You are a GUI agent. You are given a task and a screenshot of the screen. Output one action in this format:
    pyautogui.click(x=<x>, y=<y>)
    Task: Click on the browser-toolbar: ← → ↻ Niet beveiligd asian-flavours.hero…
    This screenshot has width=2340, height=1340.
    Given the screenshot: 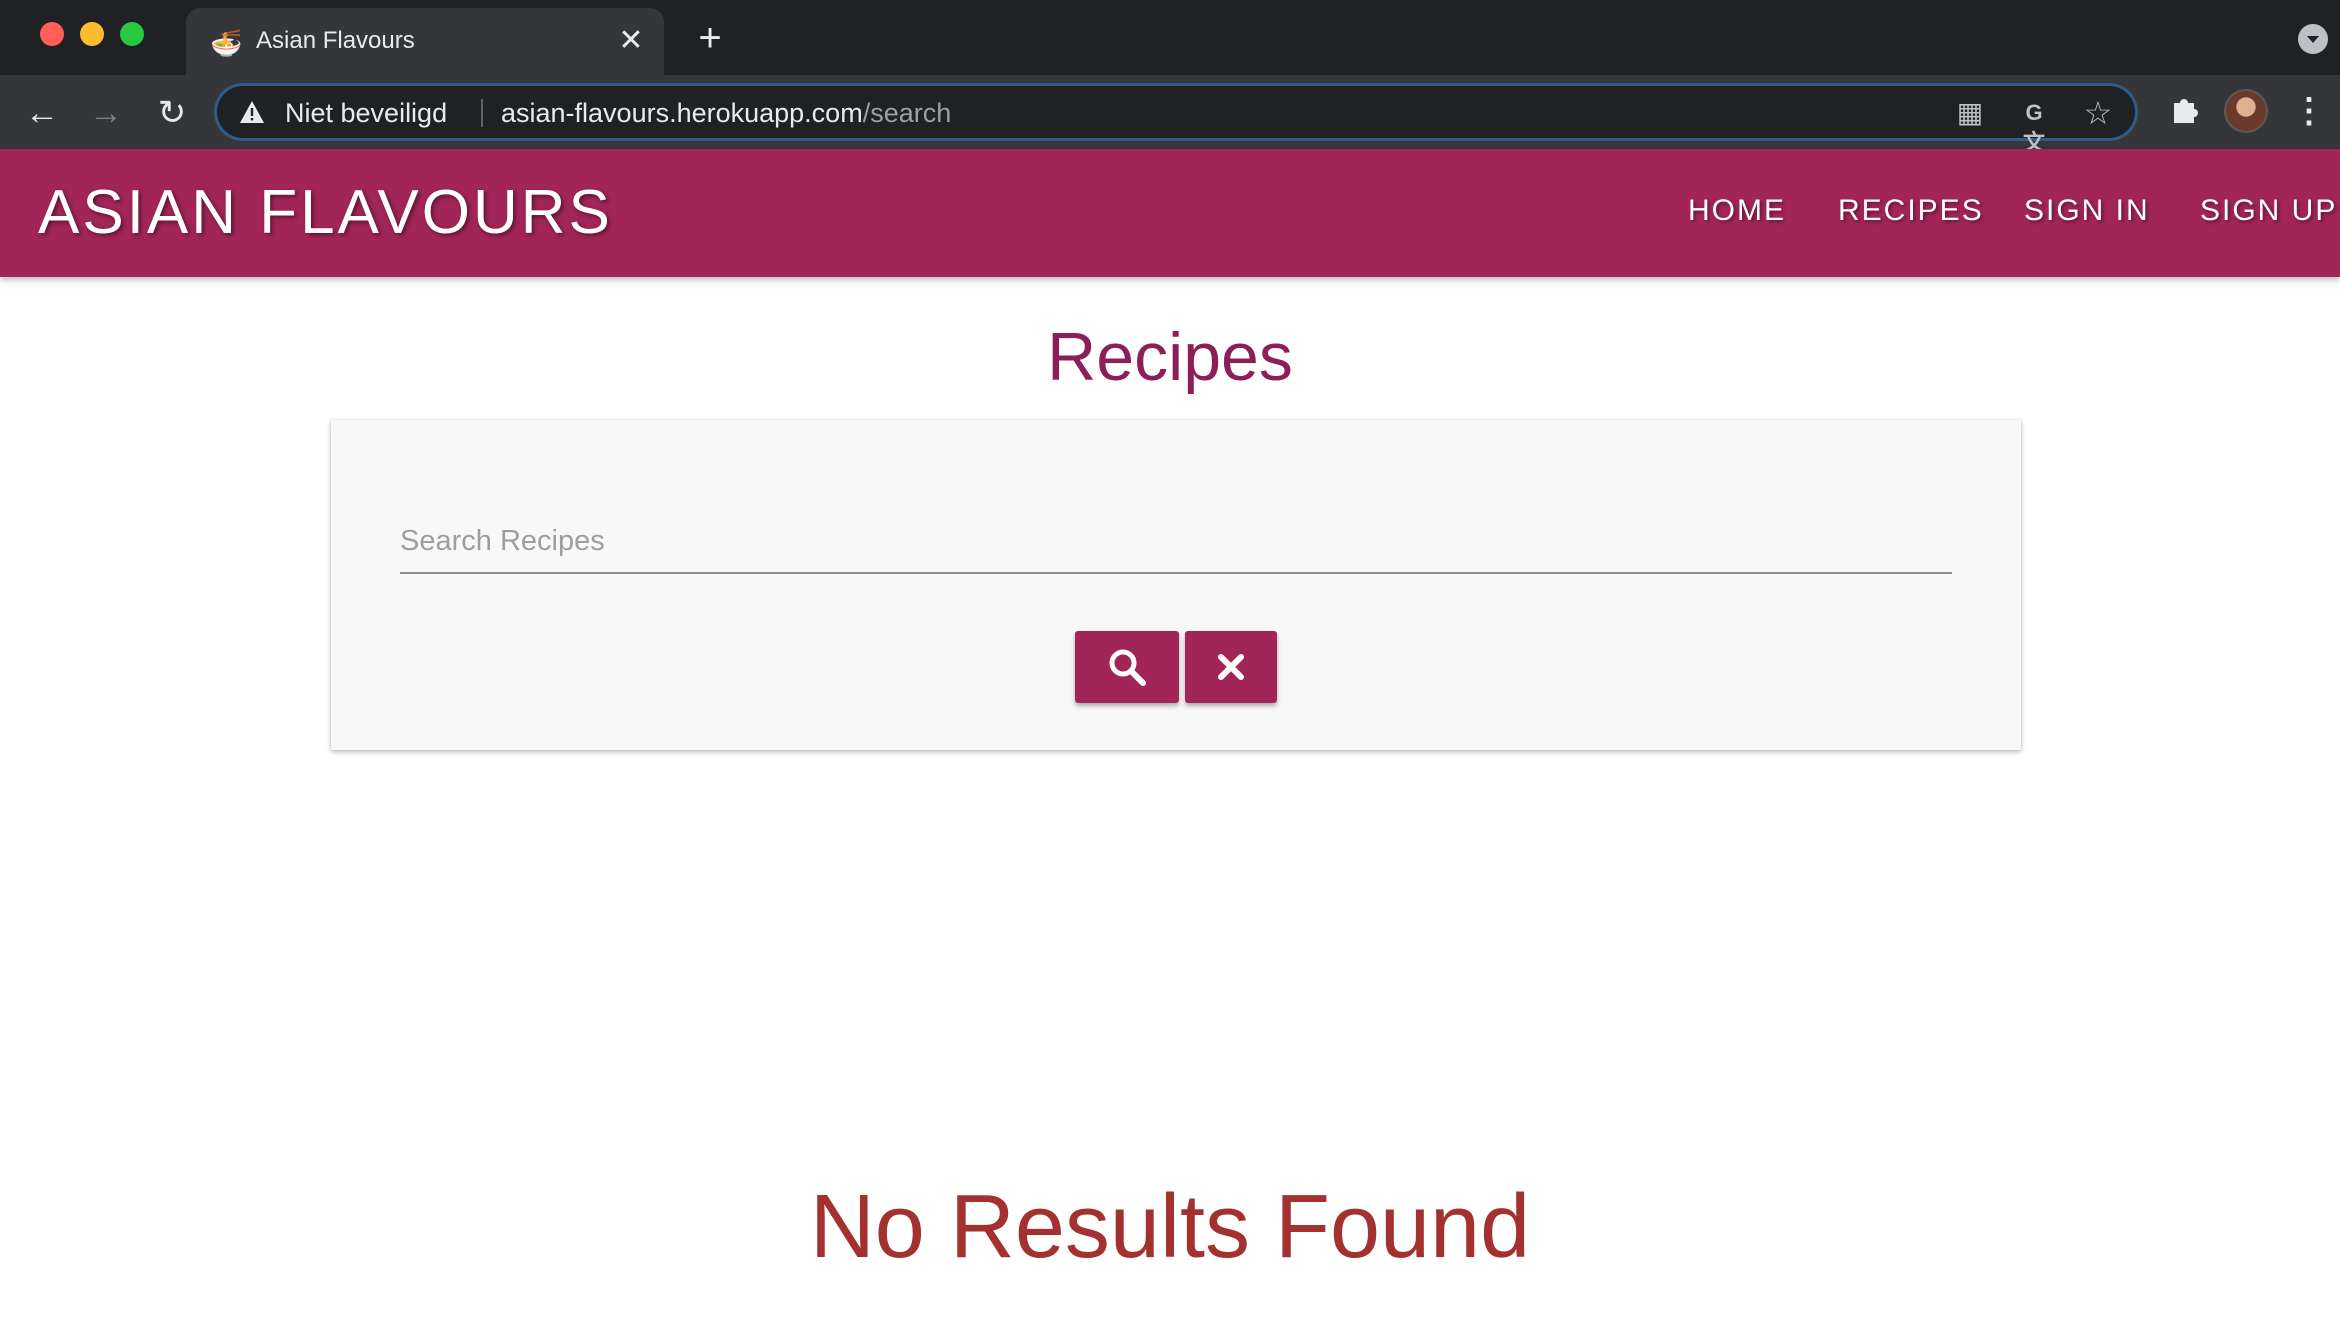 What is the action you would take?
    pyautogui.click(x=1170, y=115)
    